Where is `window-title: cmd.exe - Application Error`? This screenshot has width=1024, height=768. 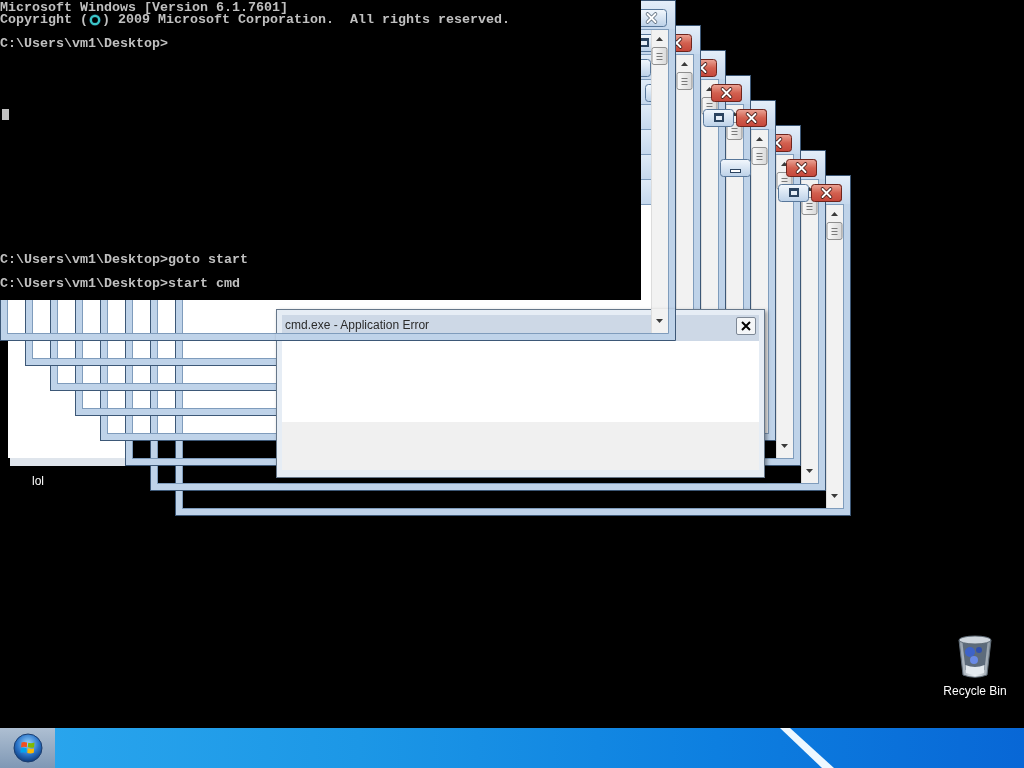
window-title: cmd.exe - Application Error is located at coordinates (357, 325).